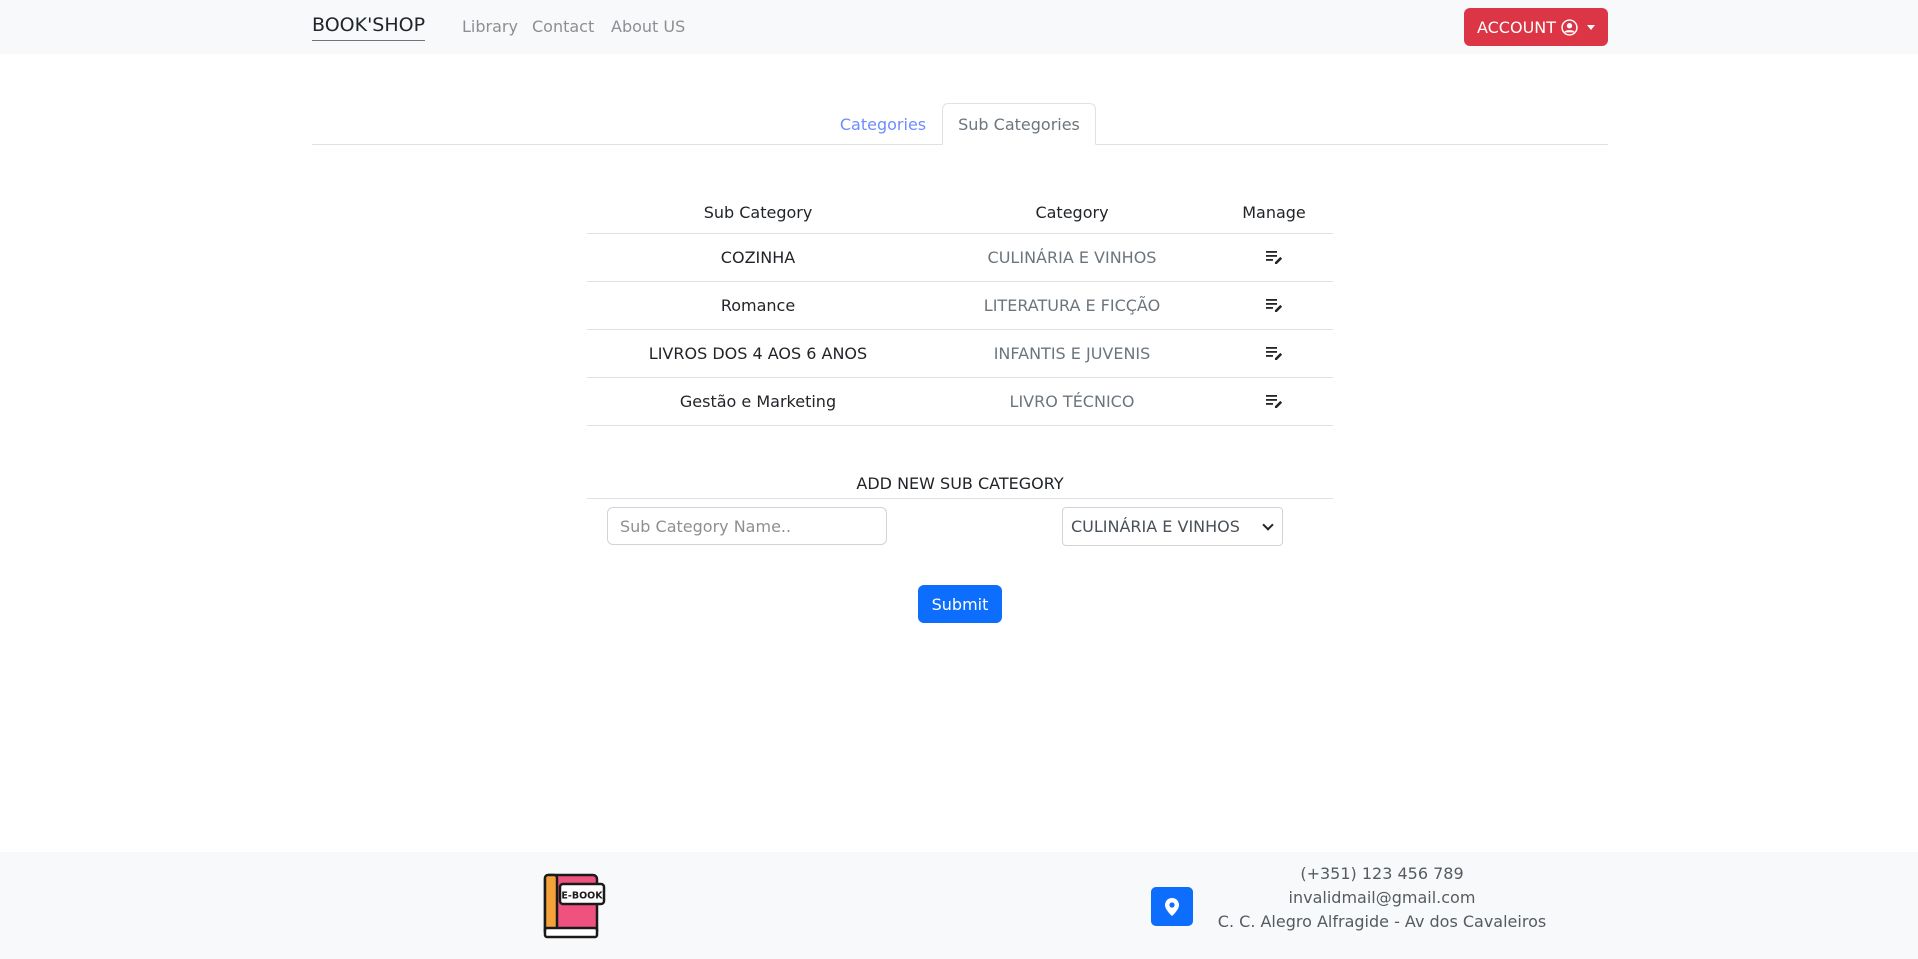 The image size is (1918, 959). I want to click on submit-button: Submit, so click(960, 604).